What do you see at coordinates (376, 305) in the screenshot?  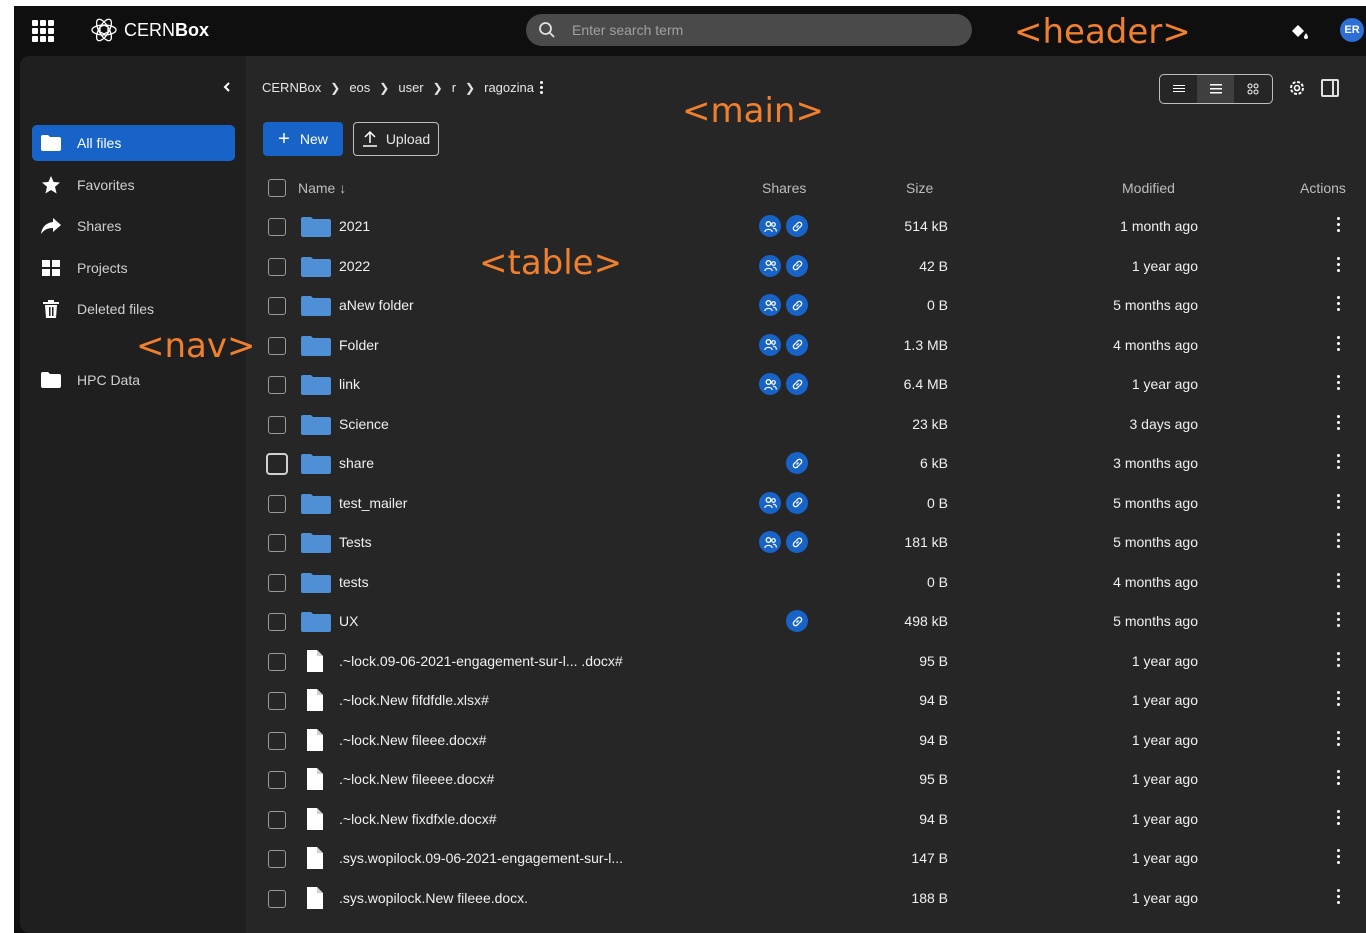 I see `file-name: aNew folder` at bounding box center [376, 305].